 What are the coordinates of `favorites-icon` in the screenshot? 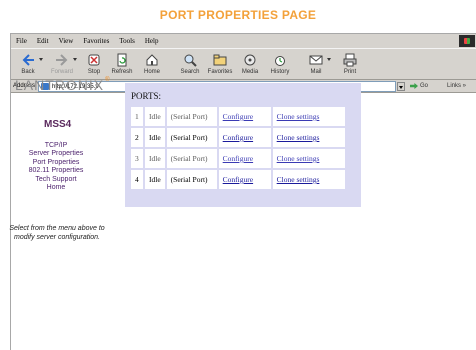 It's located at (220, 60).